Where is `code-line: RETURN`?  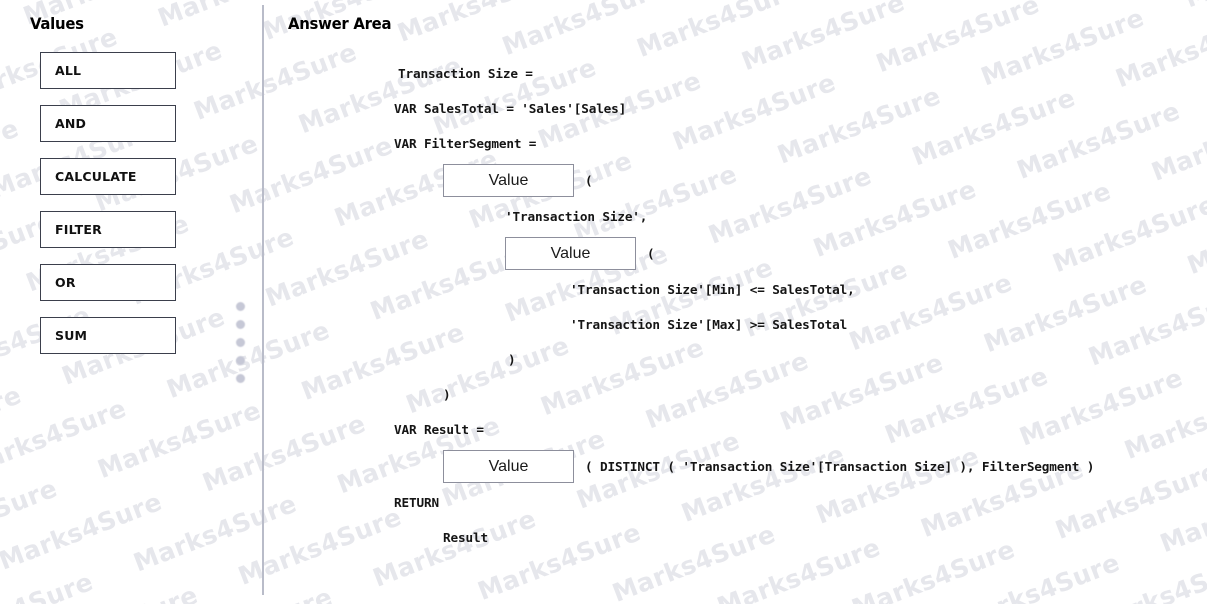 code-line: RETURN is located at coordinates (744, 502).